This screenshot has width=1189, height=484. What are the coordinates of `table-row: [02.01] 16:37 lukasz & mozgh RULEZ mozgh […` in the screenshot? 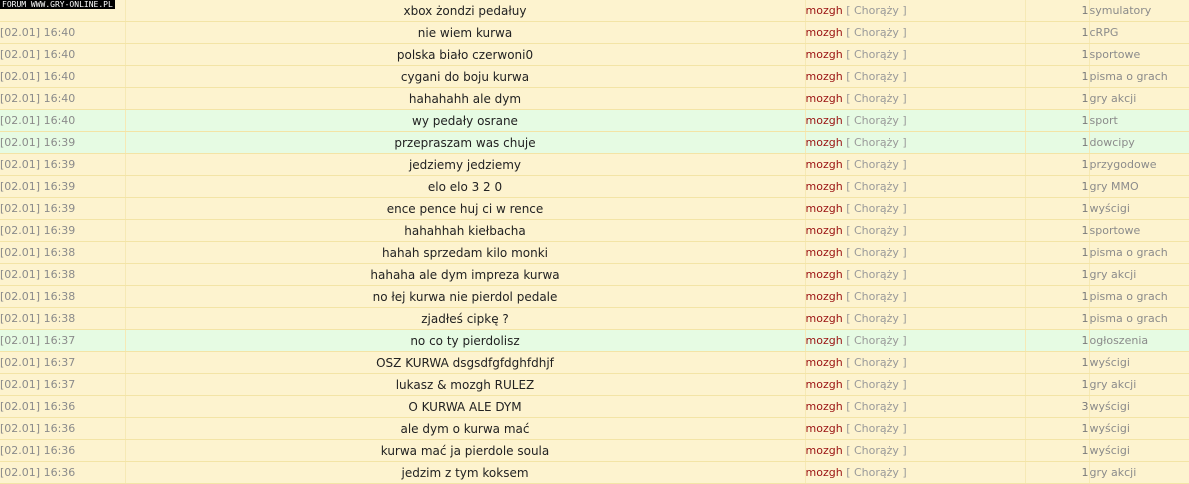 It's located at (594, 384).